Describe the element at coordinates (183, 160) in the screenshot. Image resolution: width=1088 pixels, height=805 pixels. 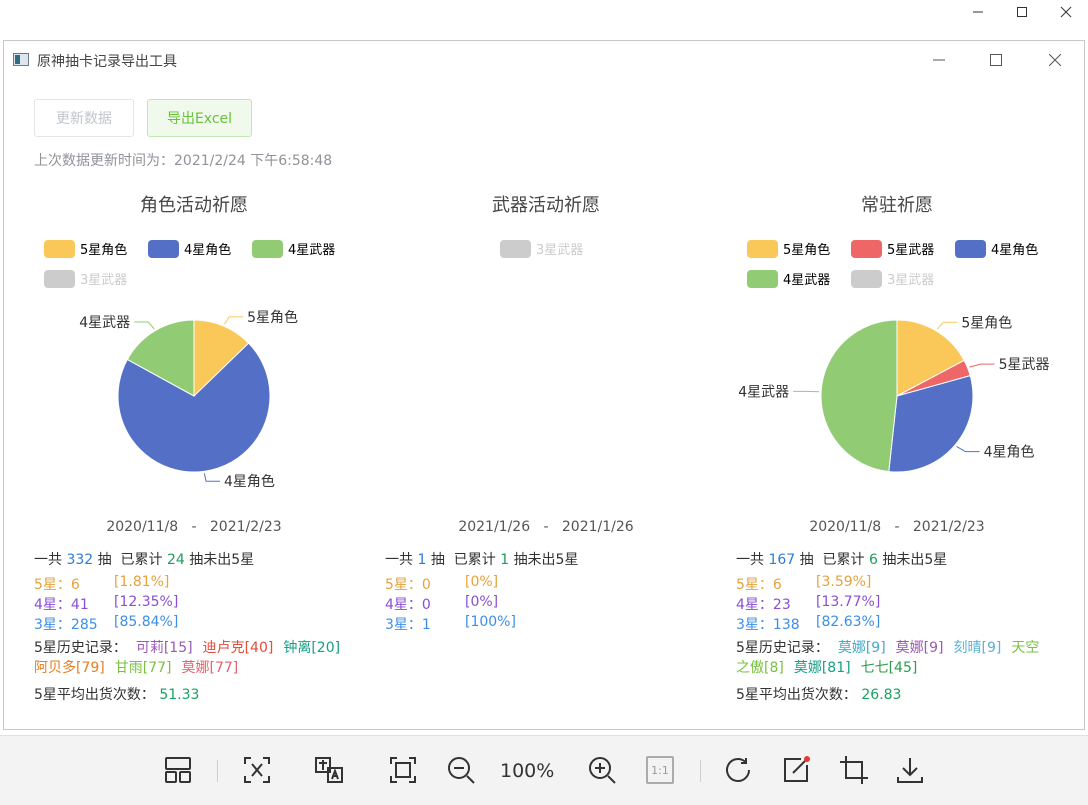
I see `last-update-text: 上次数据更新时间为：2021/2/24 下午6:58:48` at that location.